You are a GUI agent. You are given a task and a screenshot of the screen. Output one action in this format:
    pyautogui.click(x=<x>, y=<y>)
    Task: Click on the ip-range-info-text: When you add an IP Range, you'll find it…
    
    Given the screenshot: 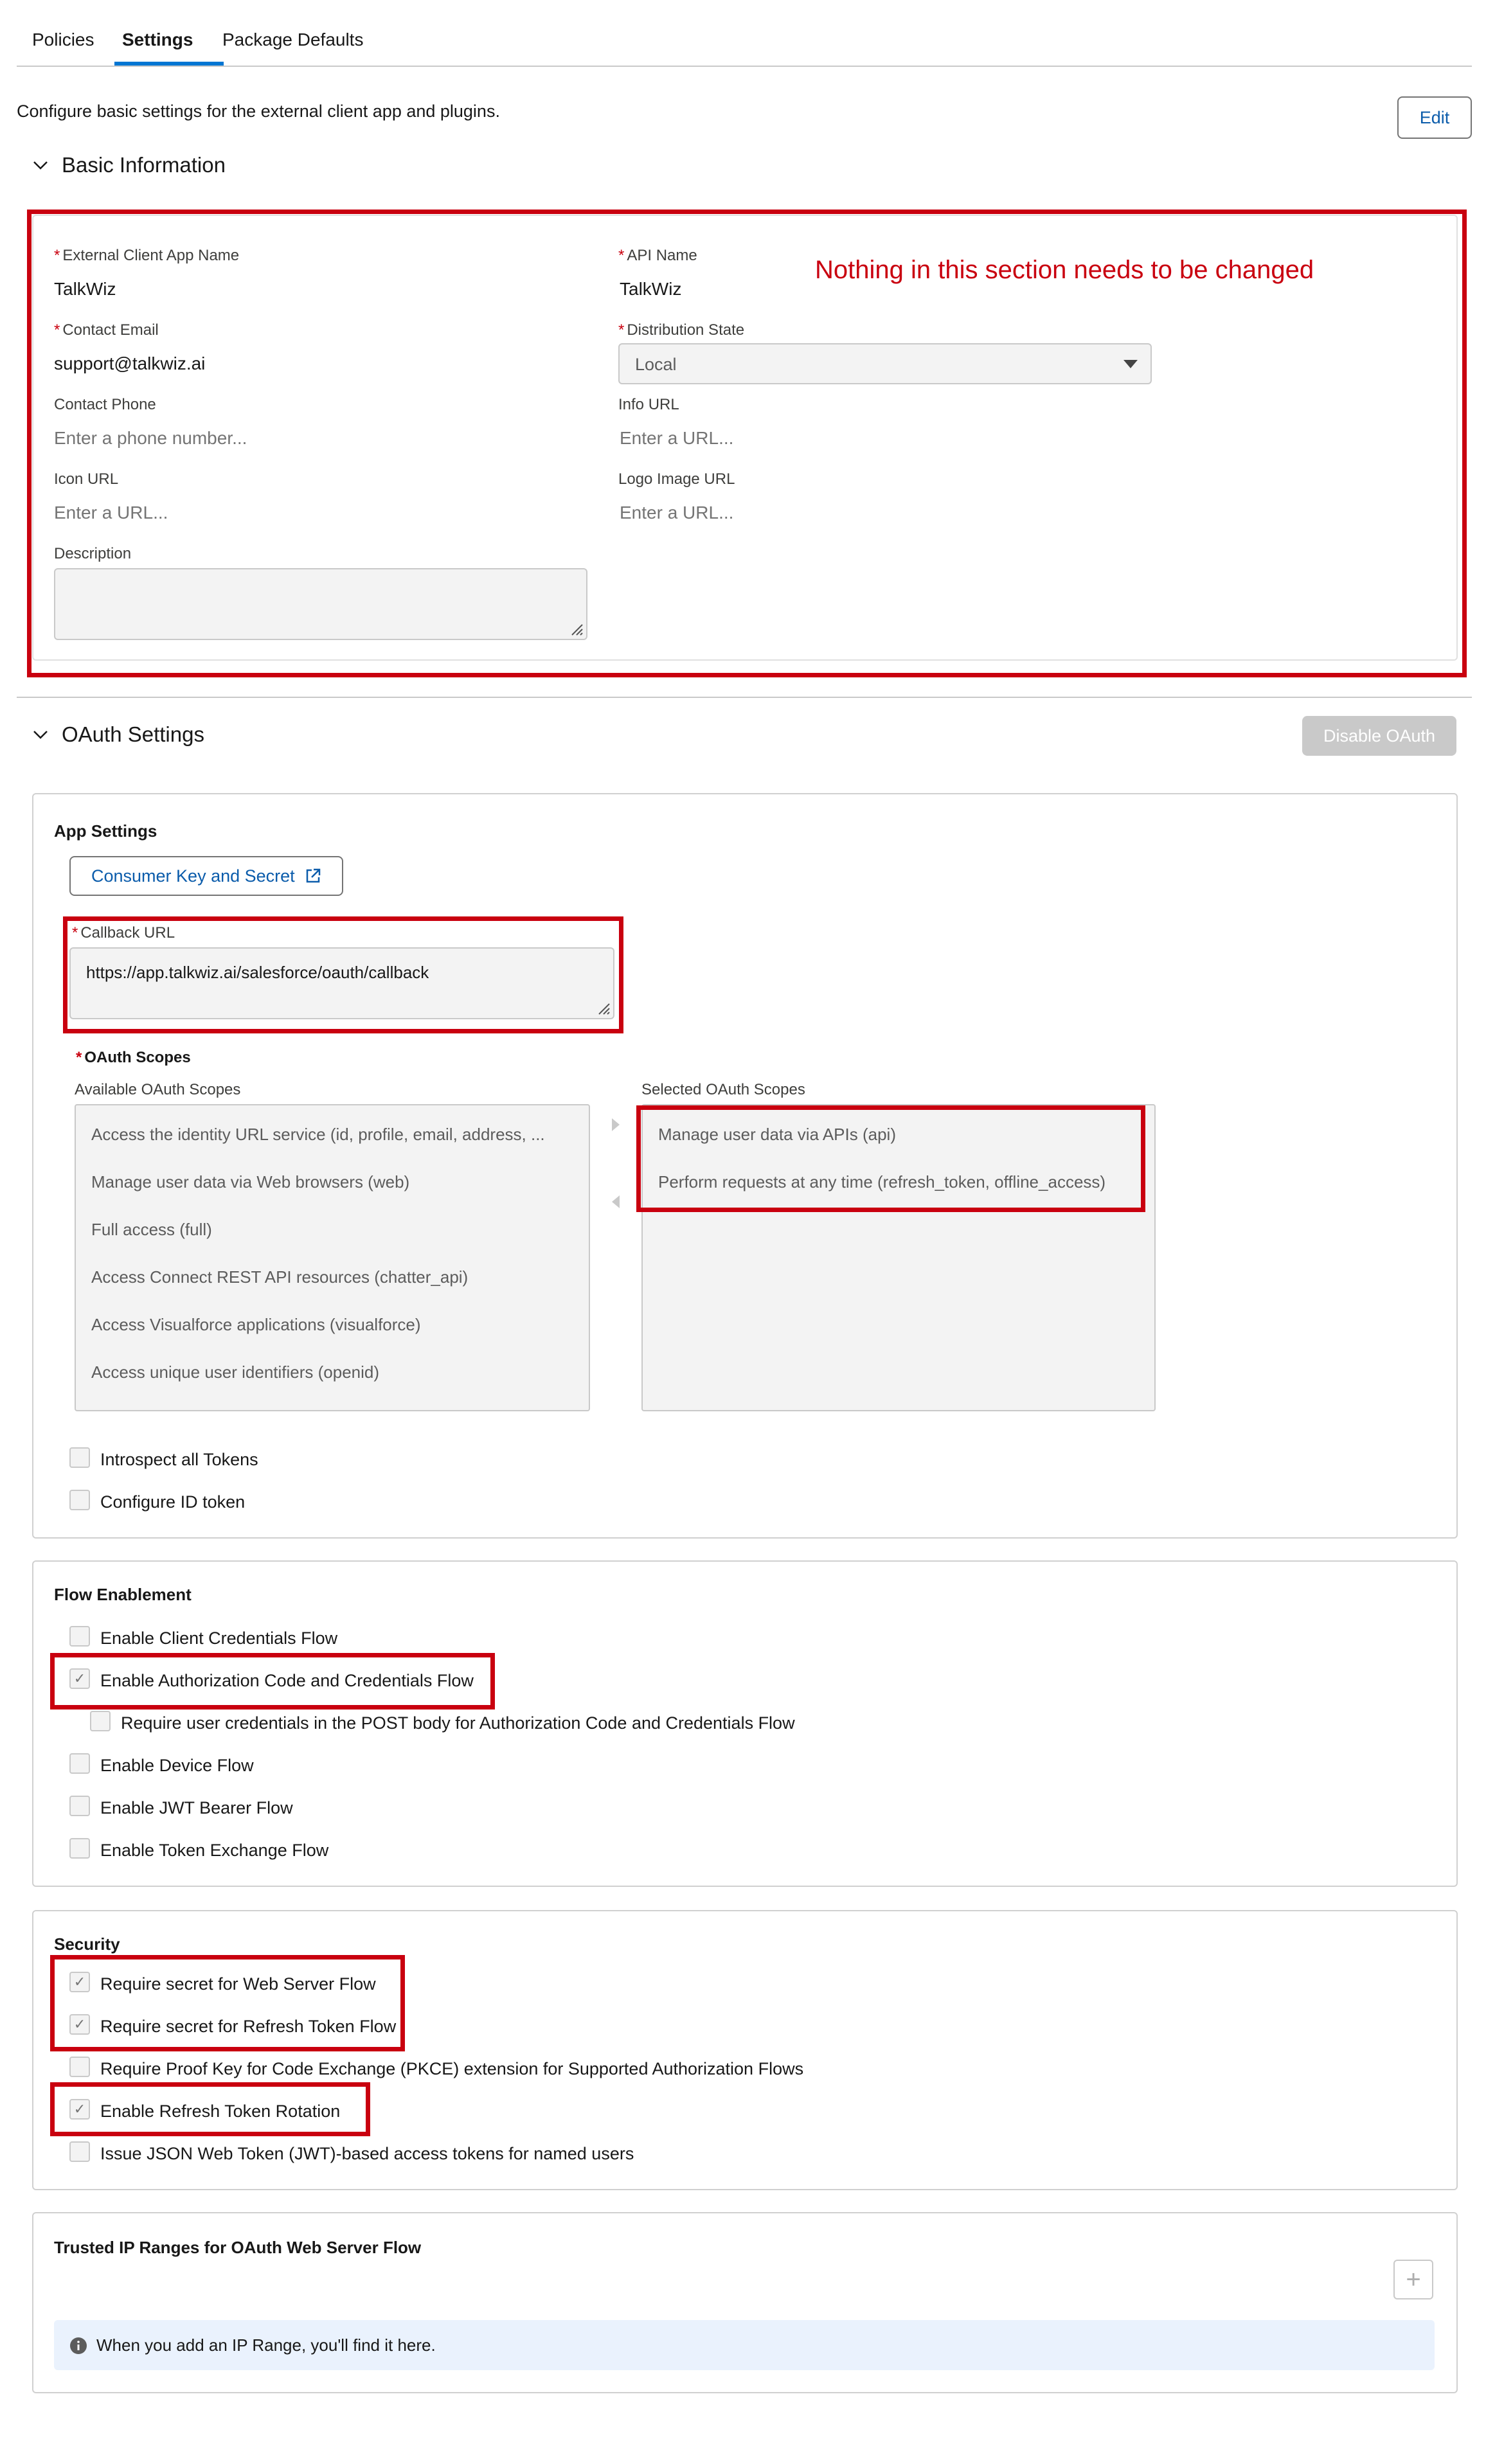 What is the action you would take?
    pyautogui.click(x=266, y=2345)
    